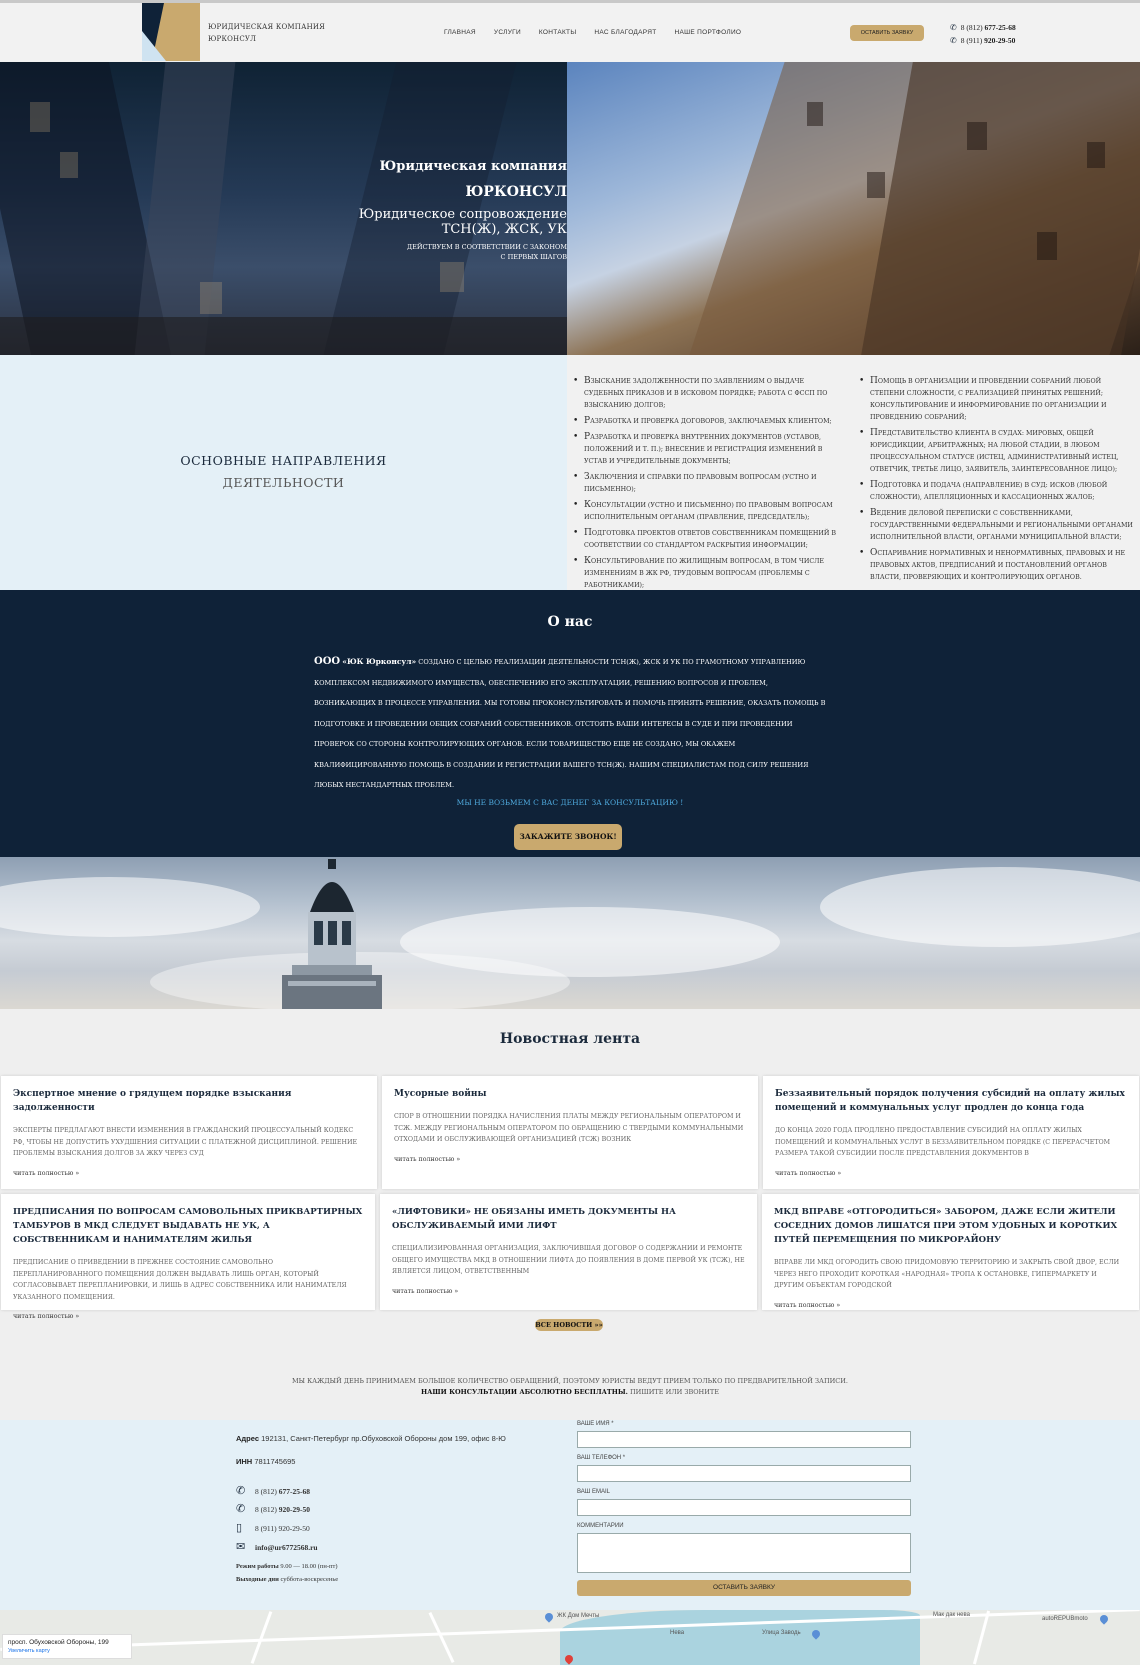 Image resolution: width=1140 pixels, height=1665 pixels. What do you see at coordinates (58, 1642) in the screenshot?
I see `map-address: просп. Обуховской Обороны, 199` at bounding box center [58, 1642].